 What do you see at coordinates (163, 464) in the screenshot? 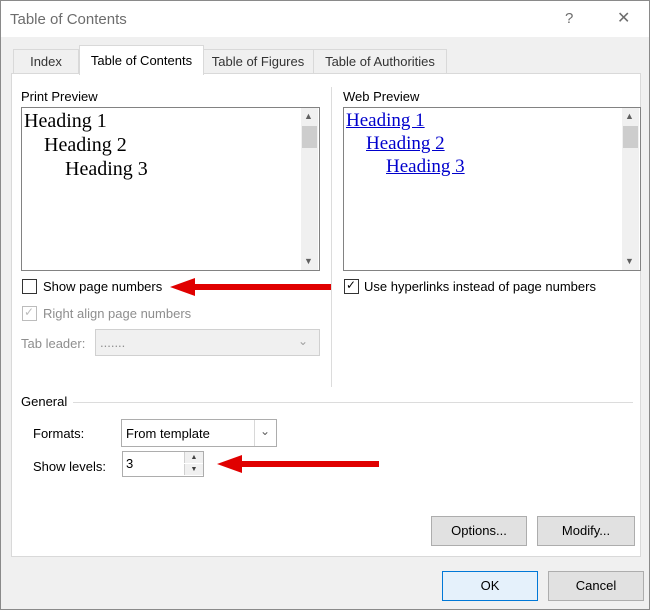
I see `show-levels-spinner: 3 ▲ ▼` at bounding box center [163, 464].